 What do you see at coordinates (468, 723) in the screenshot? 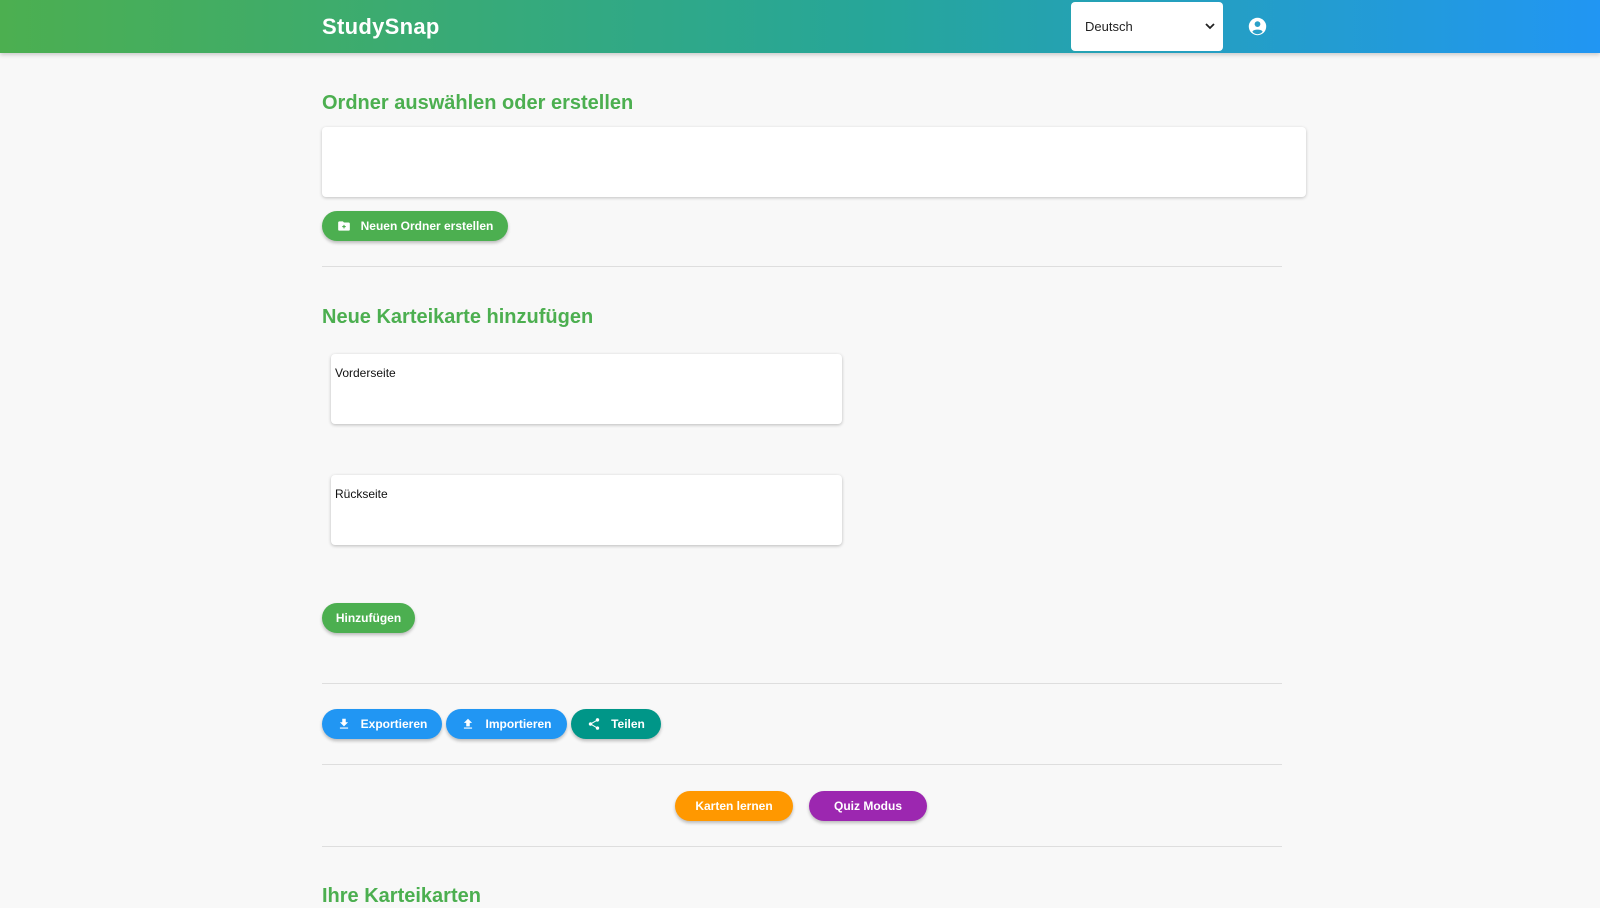
I see `upload-icon` at bounding box center [468, 723].